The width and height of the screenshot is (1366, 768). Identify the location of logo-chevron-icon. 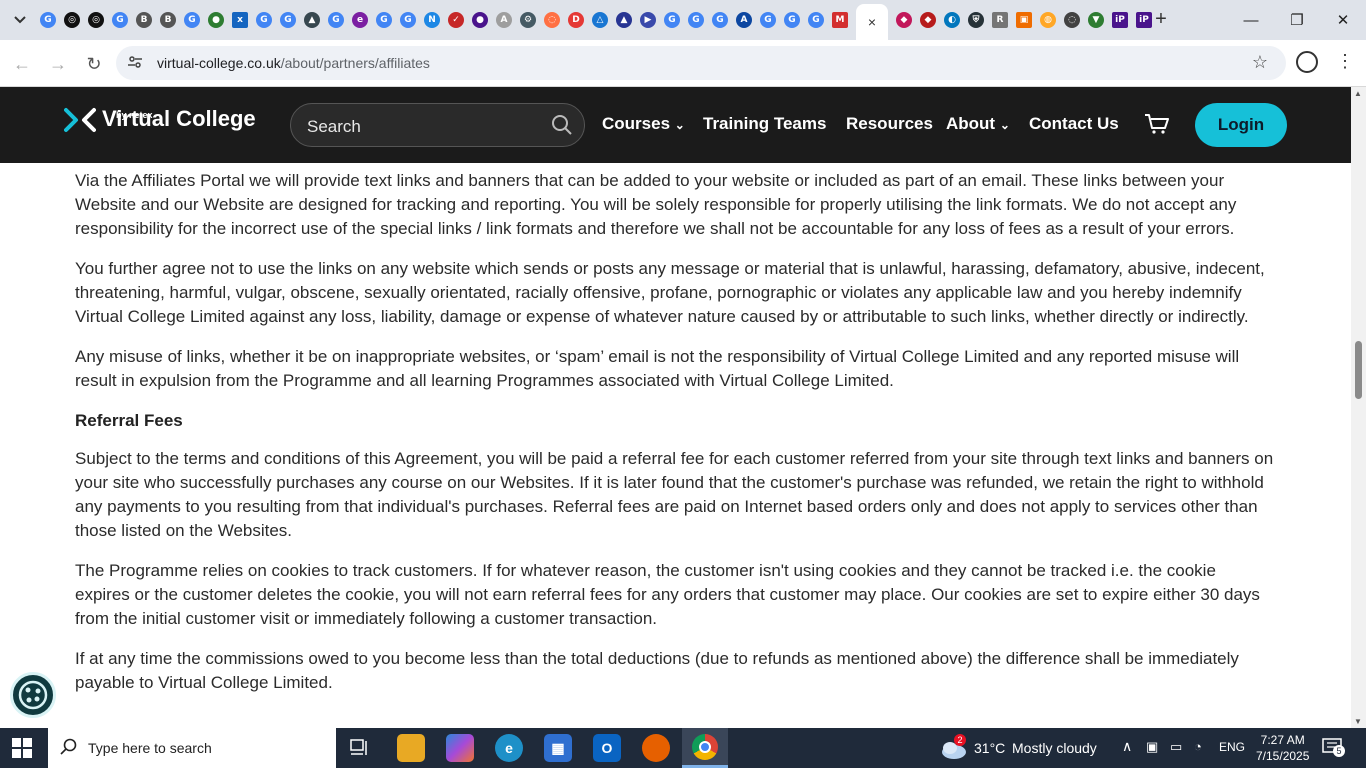
(80, 120).